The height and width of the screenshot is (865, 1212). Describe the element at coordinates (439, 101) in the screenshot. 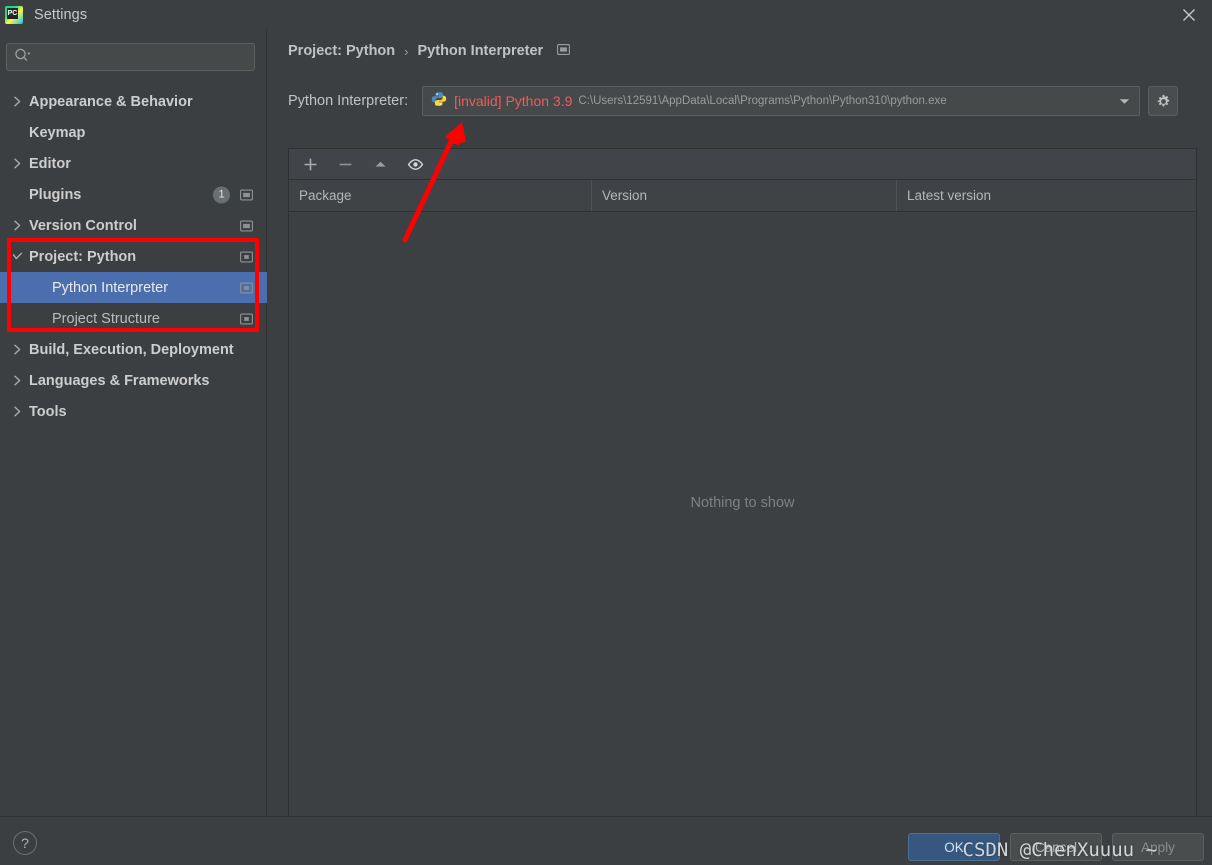

I see `python-icon` at that location.